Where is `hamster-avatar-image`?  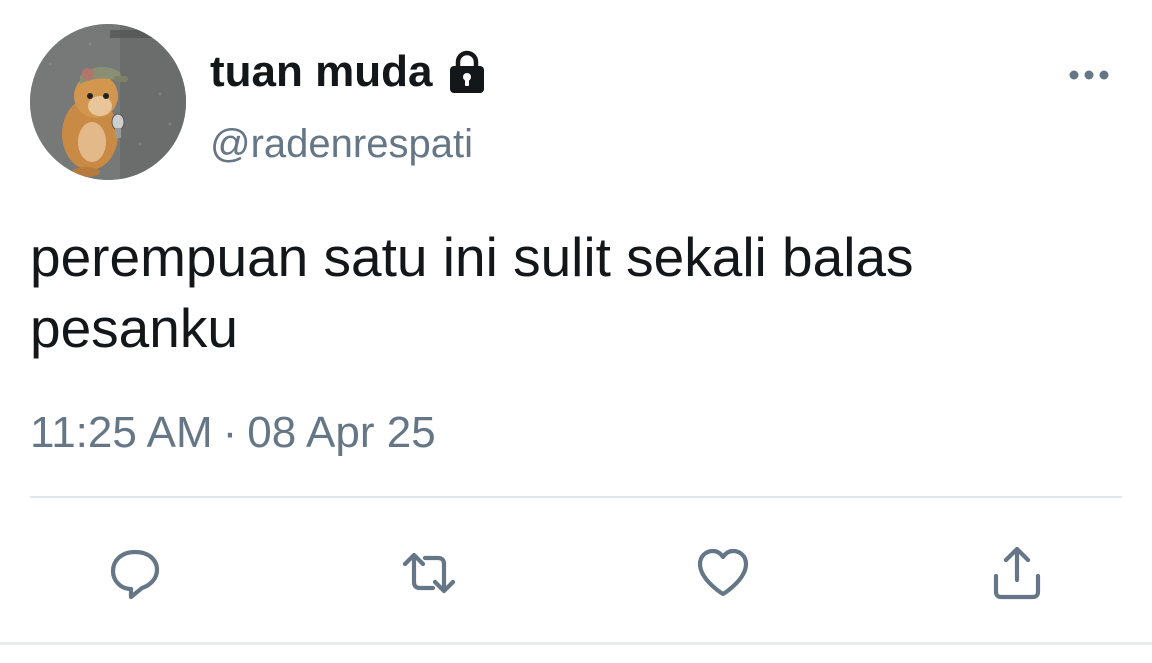 hamster-avatar-image is located at coordinates (108, 102).